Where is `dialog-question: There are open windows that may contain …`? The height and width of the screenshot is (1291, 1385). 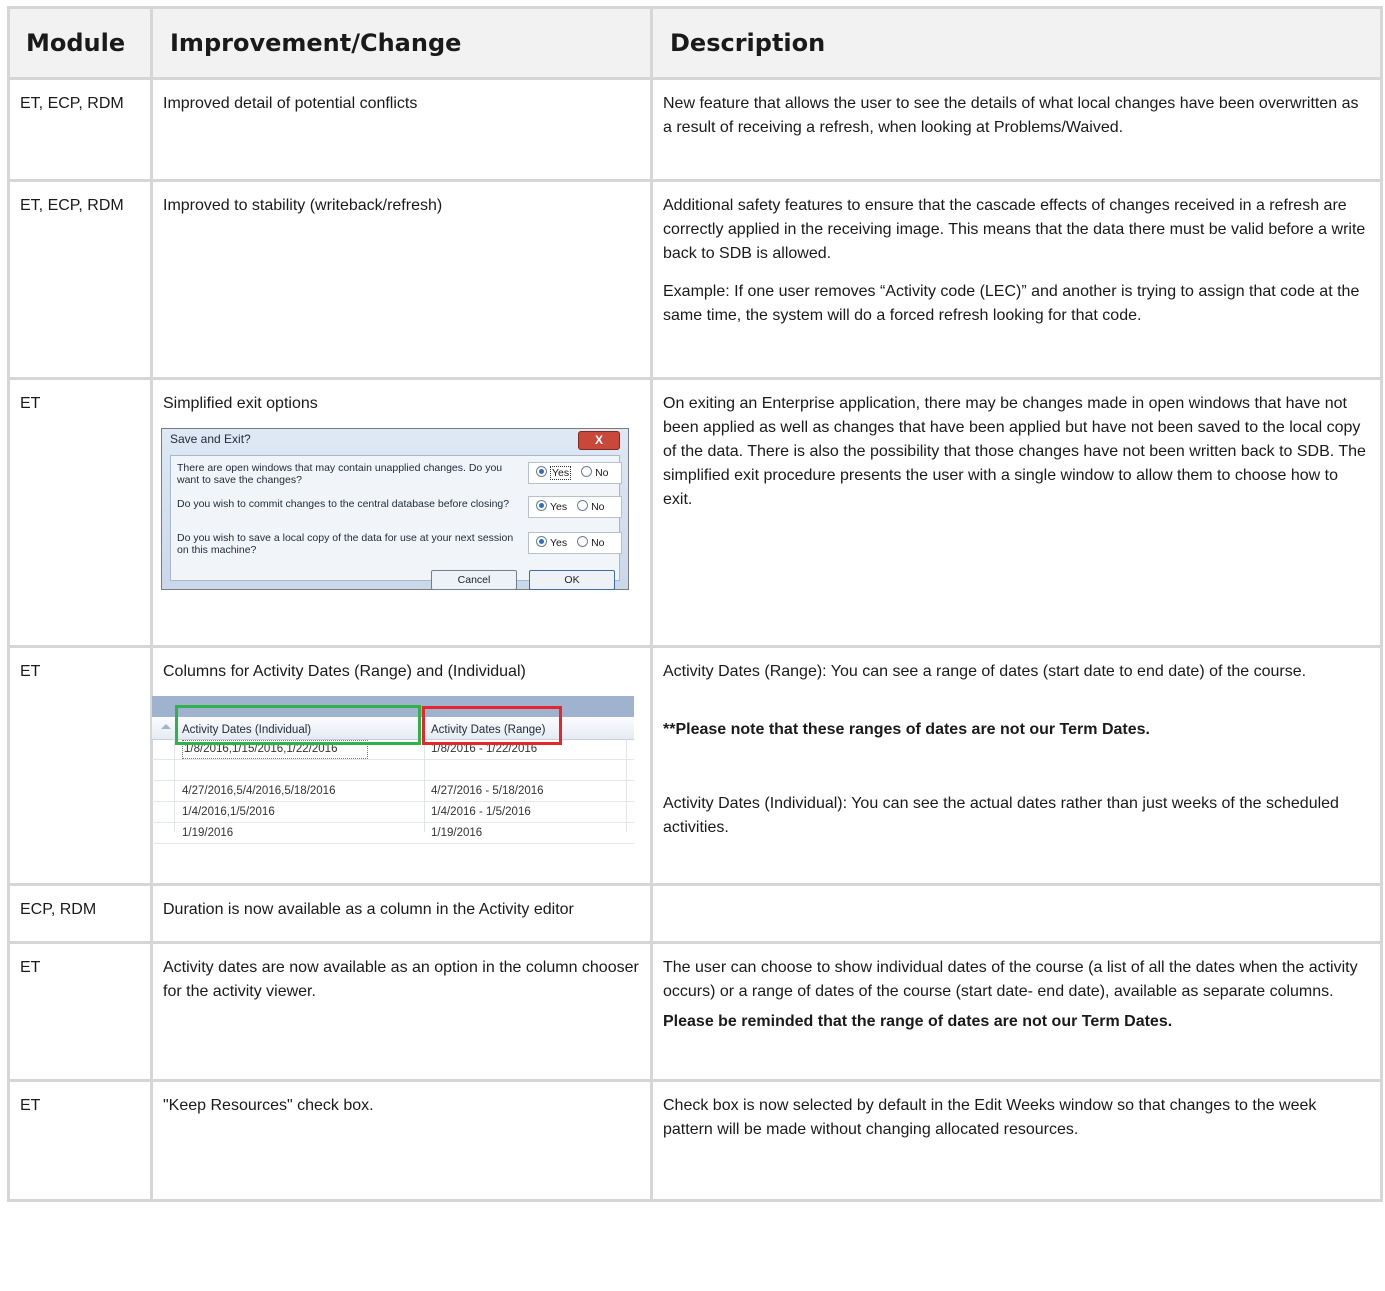
dialog-question: There are open windows that may contain … is located at coordinates (340, 474).